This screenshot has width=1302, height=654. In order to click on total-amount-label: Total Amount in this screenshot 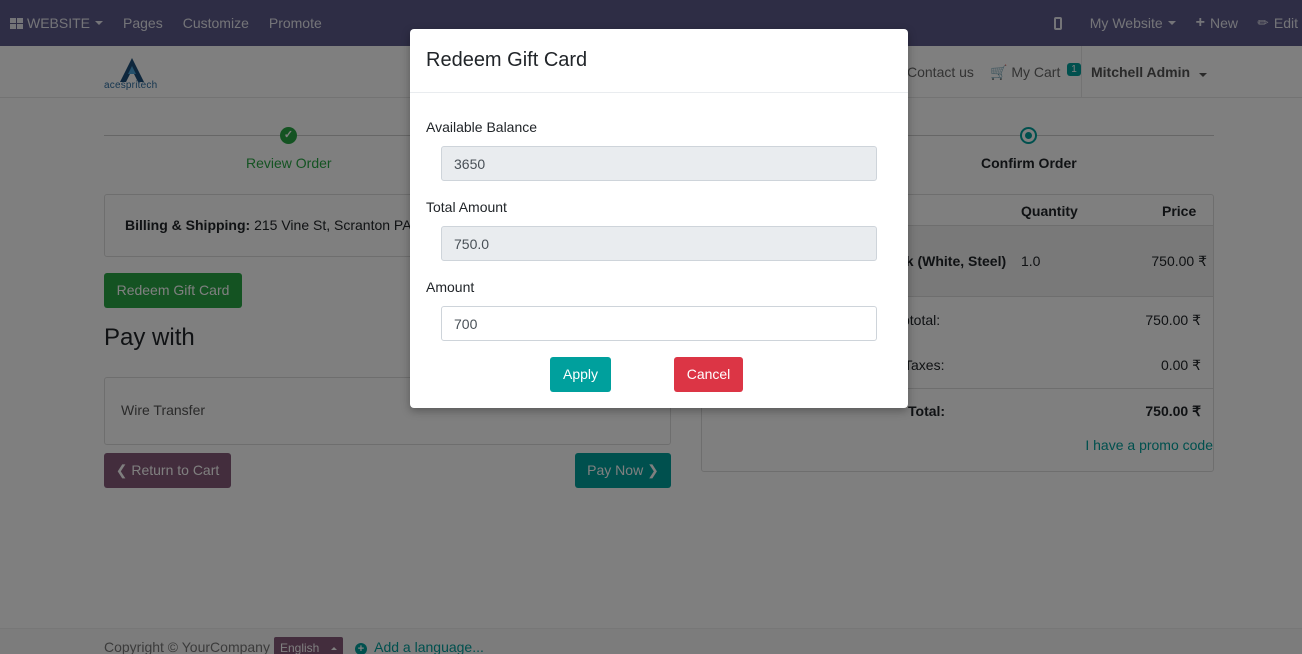, I will do `click(466, 207)`.